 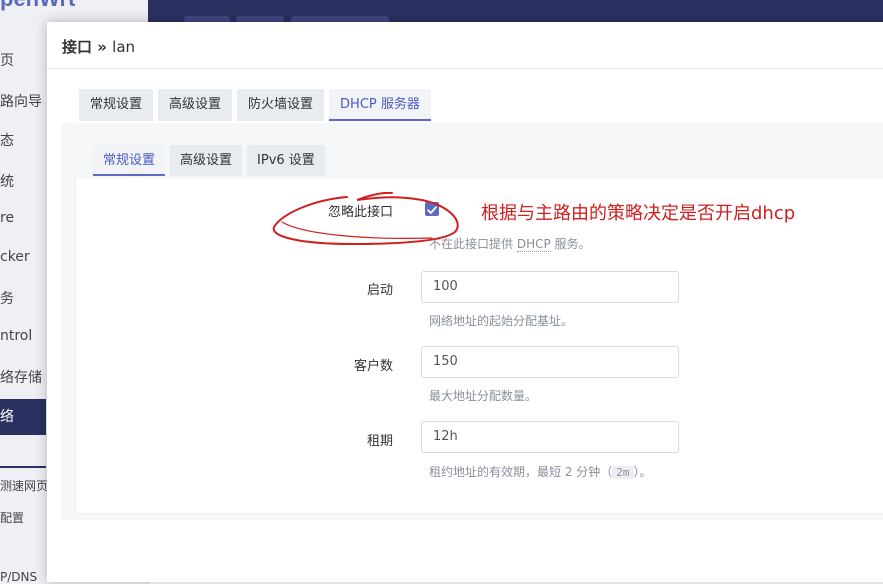 I want to click on lease-time-input: 12h, so click(x=550, y=437).